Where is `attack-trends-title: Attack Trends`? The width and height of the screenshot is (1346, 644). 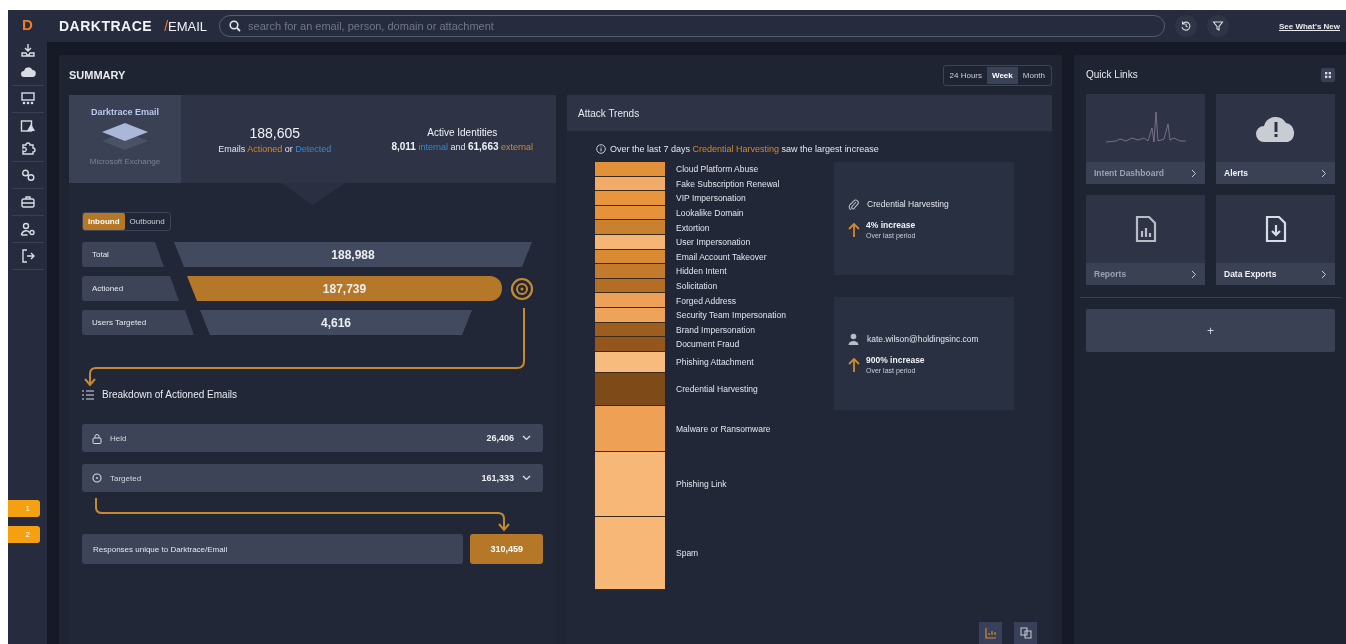
attack-trends-title: Attack Trends is located at coordinates (809, 113).